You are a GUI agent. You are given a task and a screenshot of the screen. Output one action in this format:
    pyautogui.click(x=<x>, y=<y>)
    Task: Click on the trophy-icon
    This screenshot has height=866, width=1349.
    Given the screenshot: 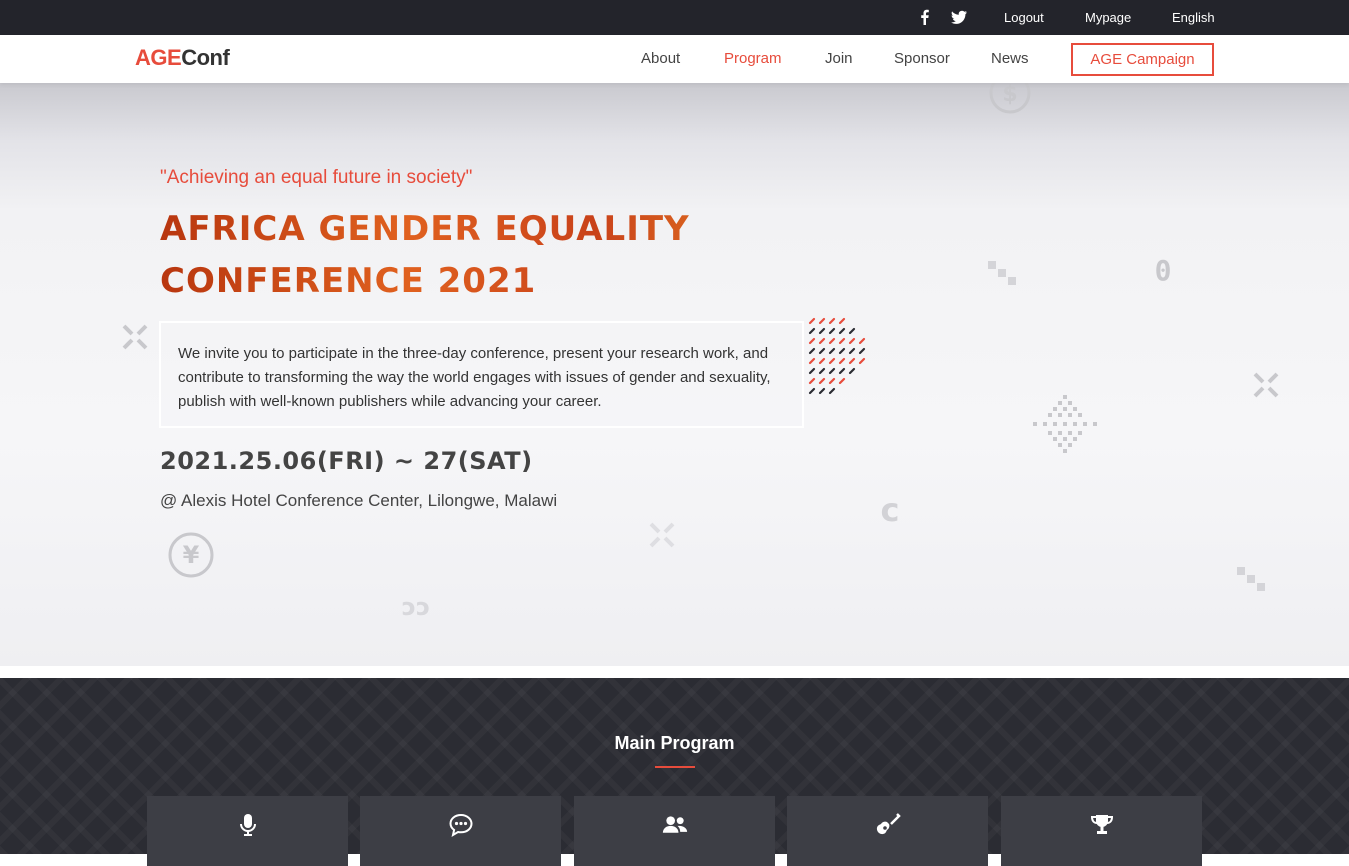 What is the action you would take?
    pyautogui.click(x=1101, y=824)
    